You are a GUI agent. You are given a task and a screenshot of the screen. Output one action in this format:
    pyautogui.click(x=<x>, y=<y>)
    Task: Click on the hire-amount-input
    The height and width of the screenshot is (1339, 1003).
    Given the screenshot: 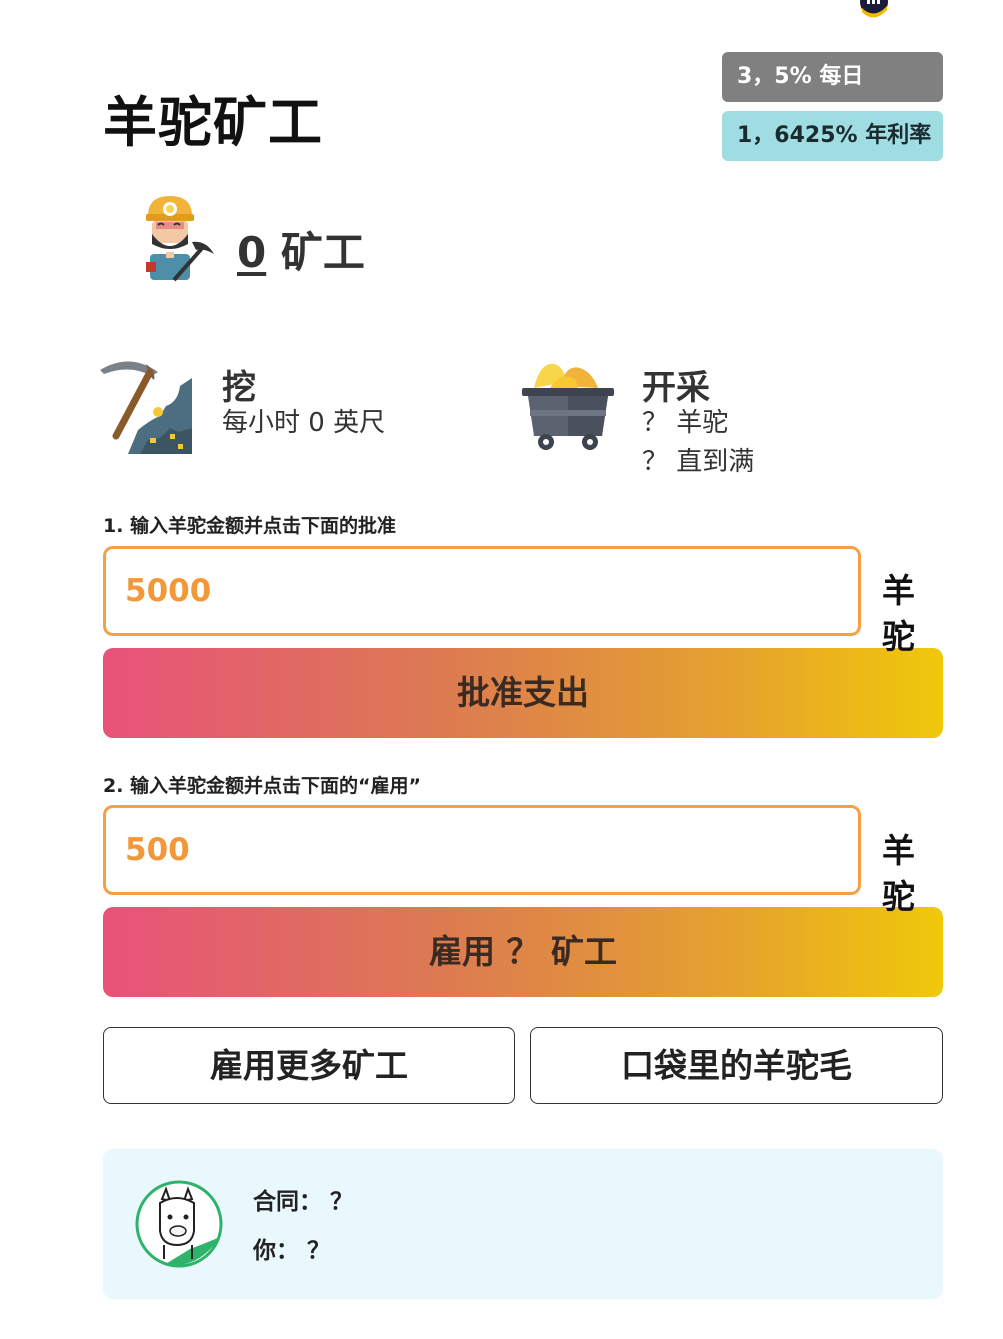 What is the action you would take?
    pyautogui.click(x=482, y=850)
    